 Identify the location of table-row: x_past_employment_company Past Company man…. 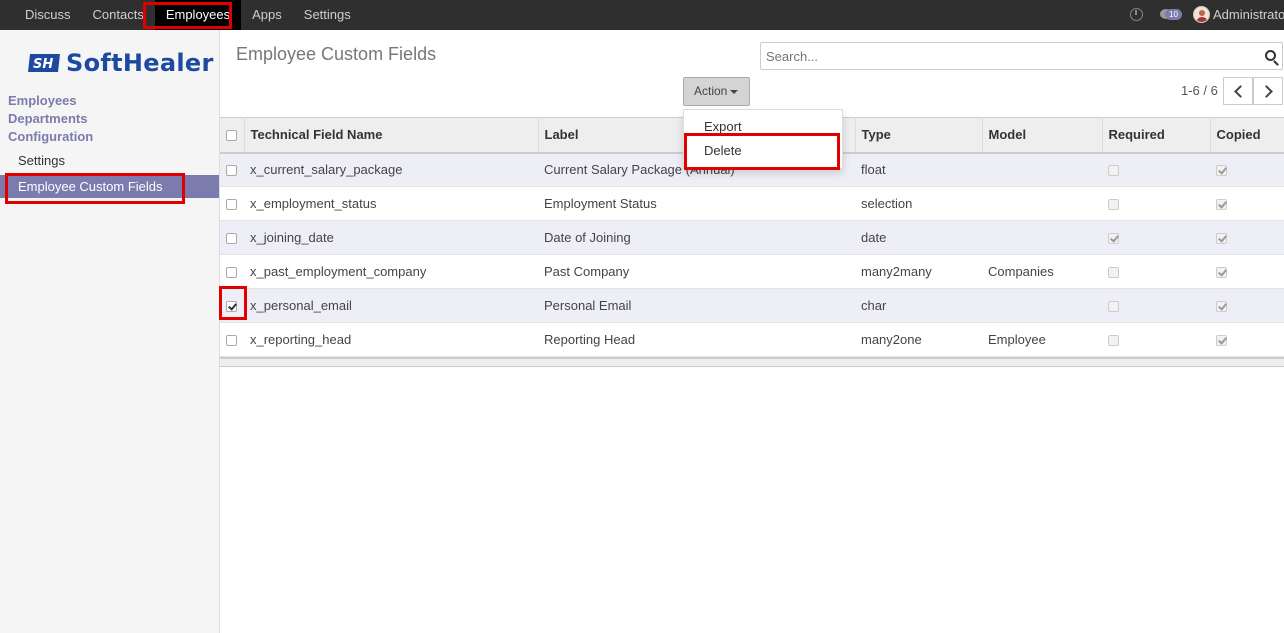
(752, 271).